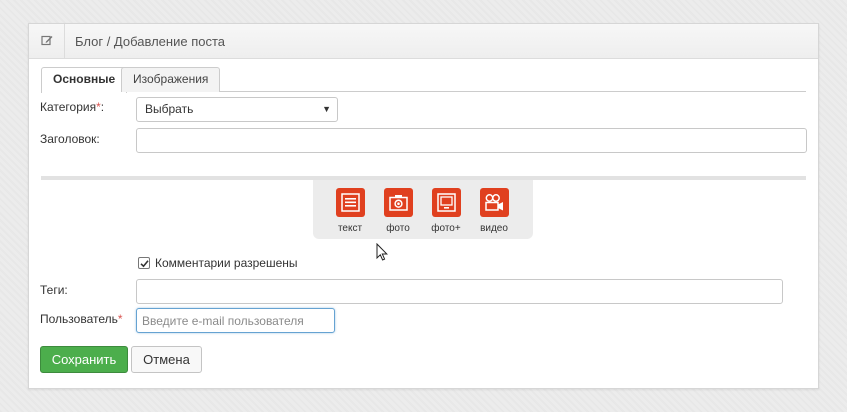 This screenshot has width=847, height=412. What do you see at coordinates (382, 253) in the screenshot?
I see `mouse-cursor-icon` at bounding box center [382, 253].